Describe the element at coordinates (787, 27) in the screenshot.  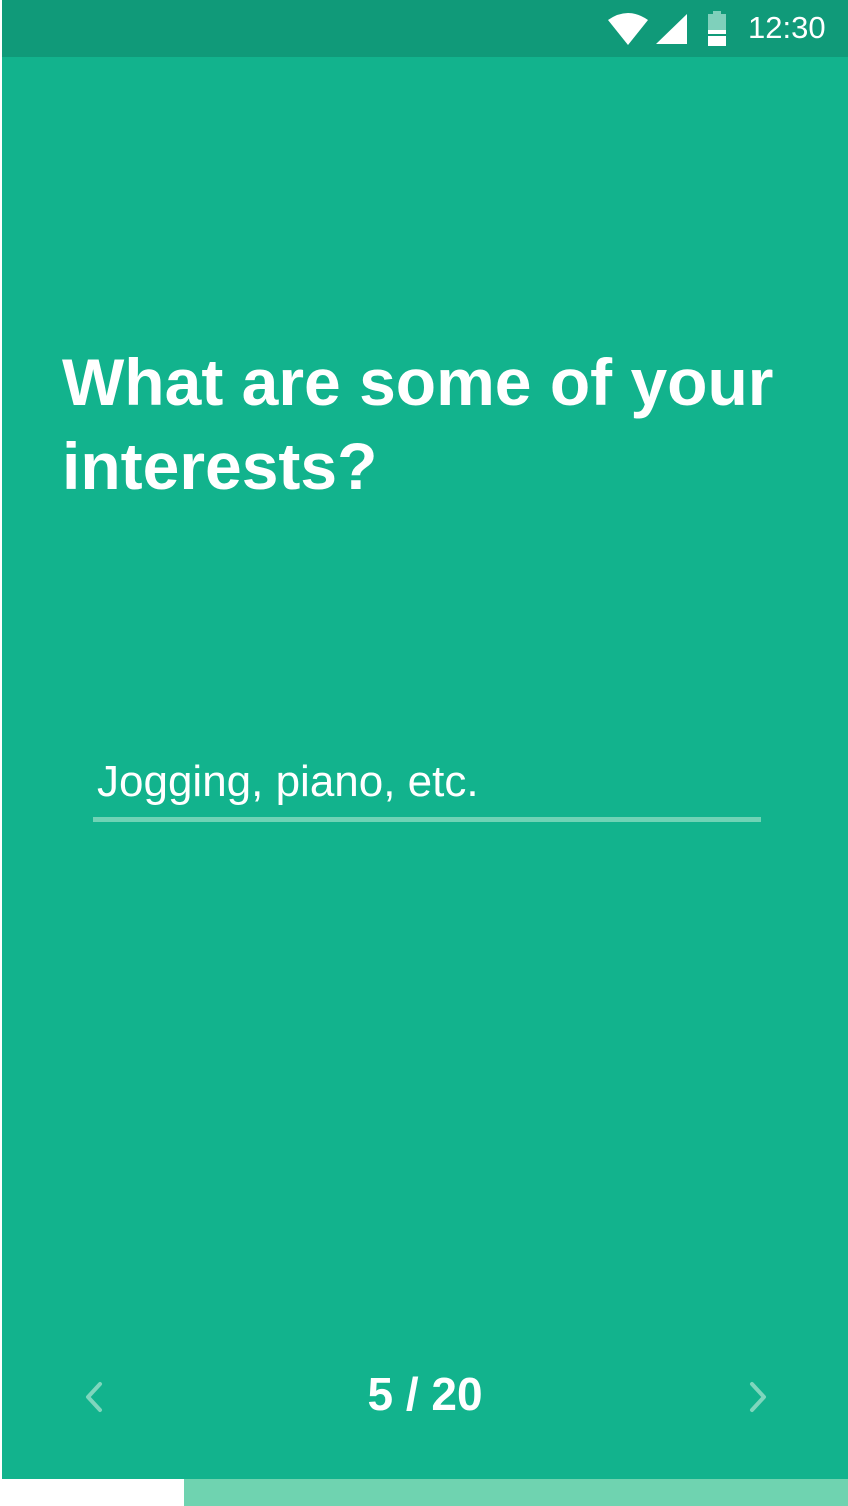
I see `status-time: 12:30` at that location.